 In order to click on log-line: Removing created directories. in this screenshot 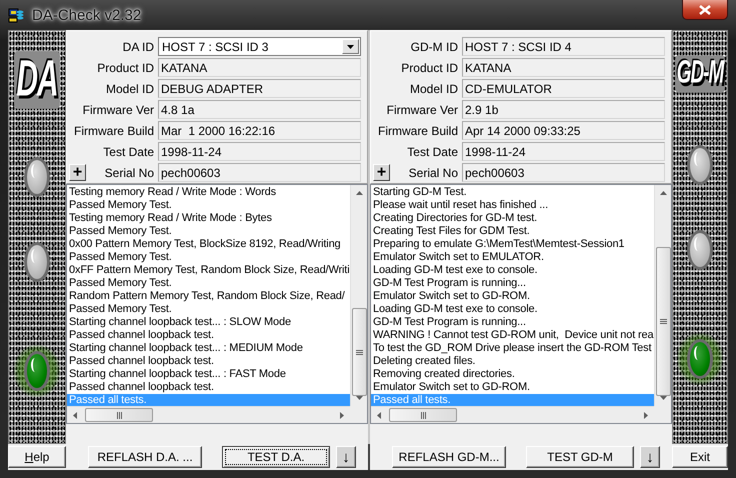, I will do `click(512, 374)`.